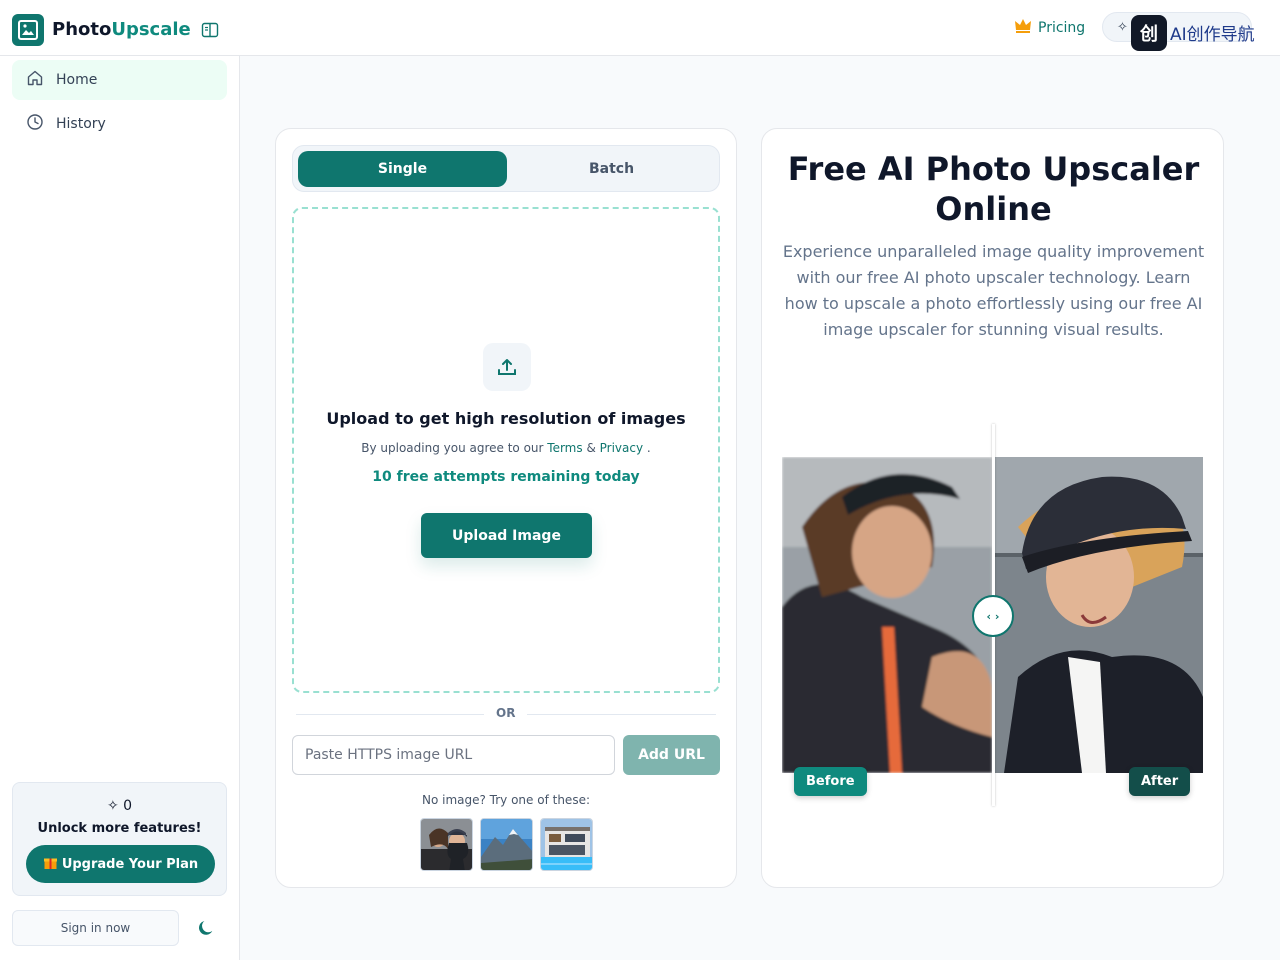  What do you see at coordinates (35, 80) in the screenshot?
I see `home-icon` at bounding box center [35, 80].